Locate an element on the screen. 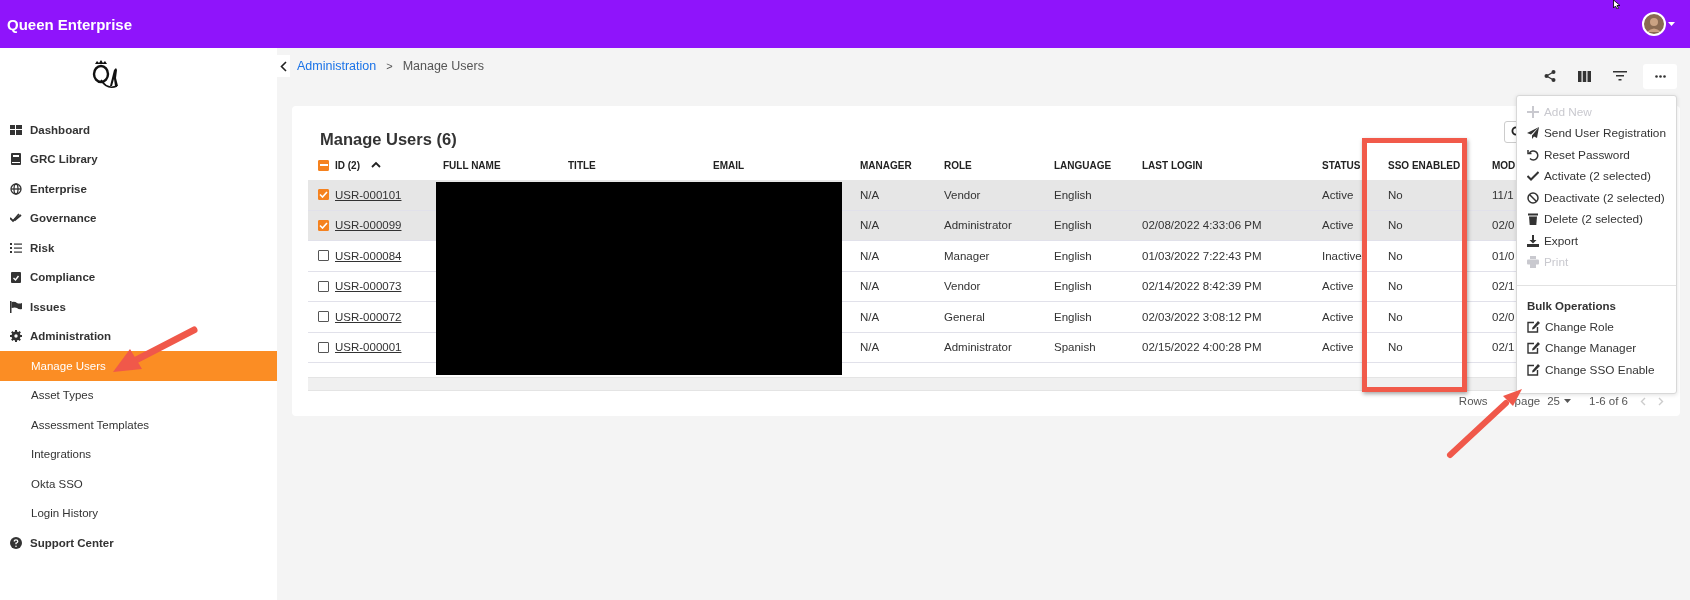  page-range: 1-6 of 6 is located at coordinates (1608, 401).